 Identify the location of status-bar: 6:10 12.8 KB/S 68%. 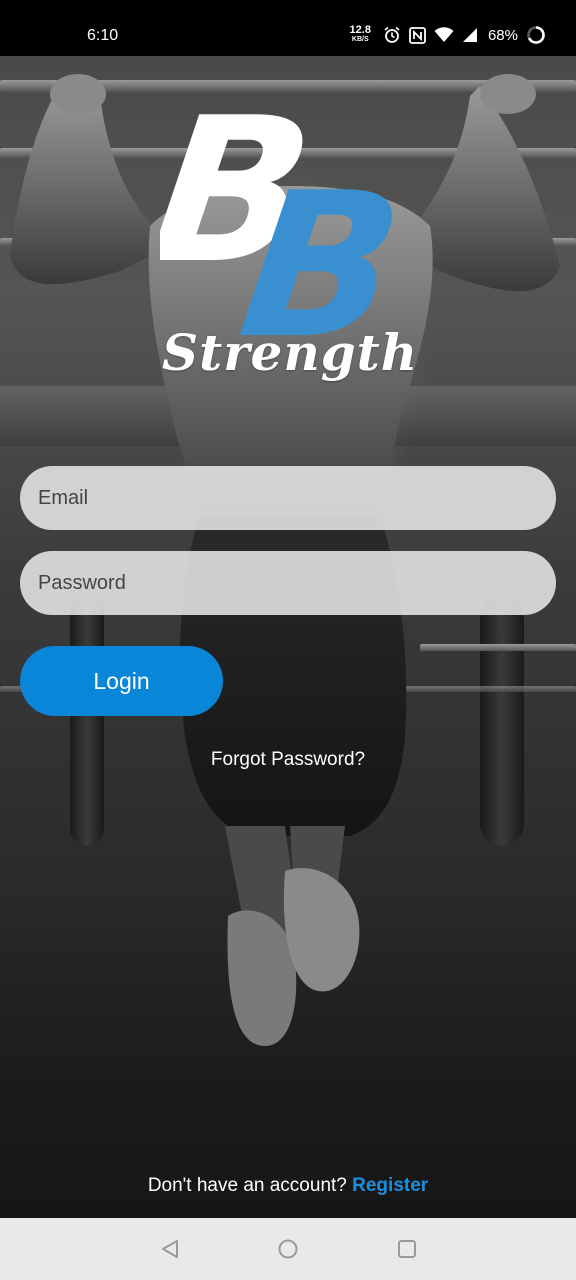
(288, 28).